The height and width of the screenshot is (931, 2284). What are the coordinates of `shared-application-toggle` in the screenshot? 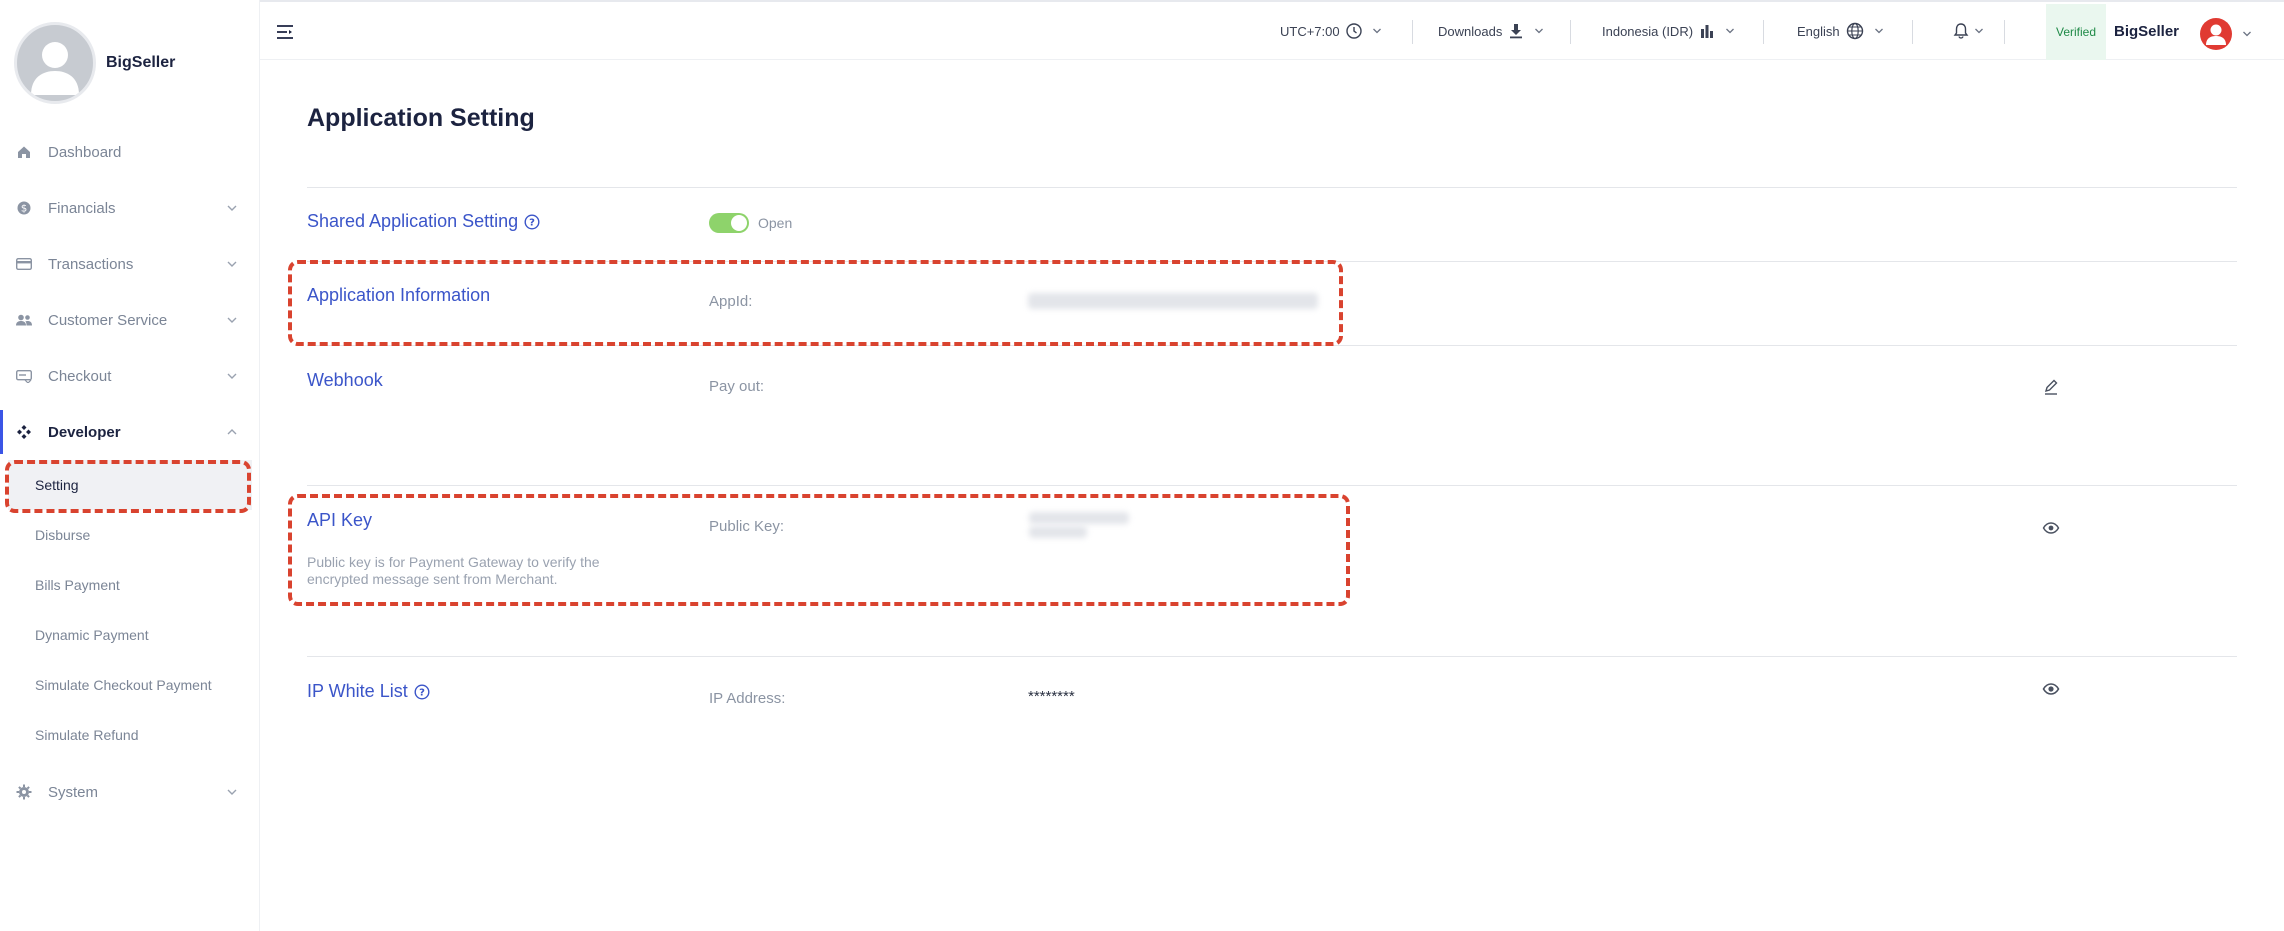 It's located at (729, 223).